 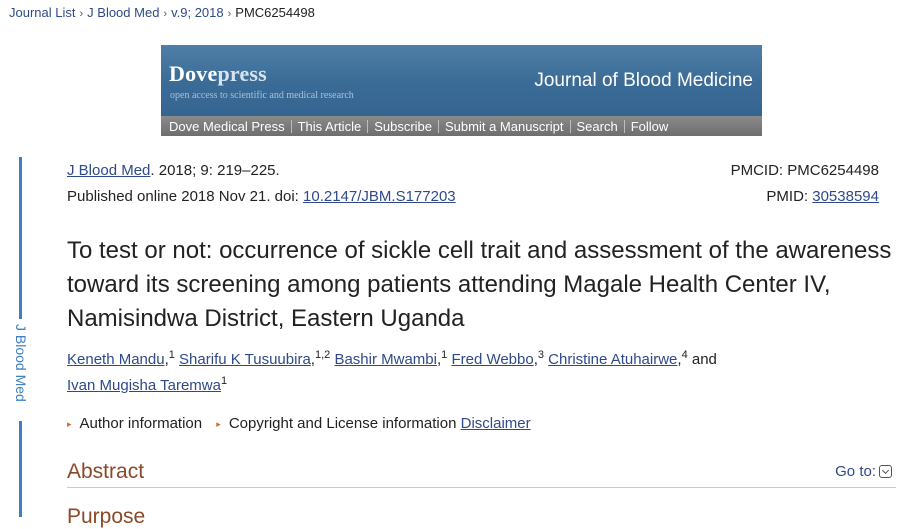 What do you see at coordinates (245, 359) in the screenshot?
I see `author-link: Sharifu K Tusuubira` at bounding box center [245, 359].